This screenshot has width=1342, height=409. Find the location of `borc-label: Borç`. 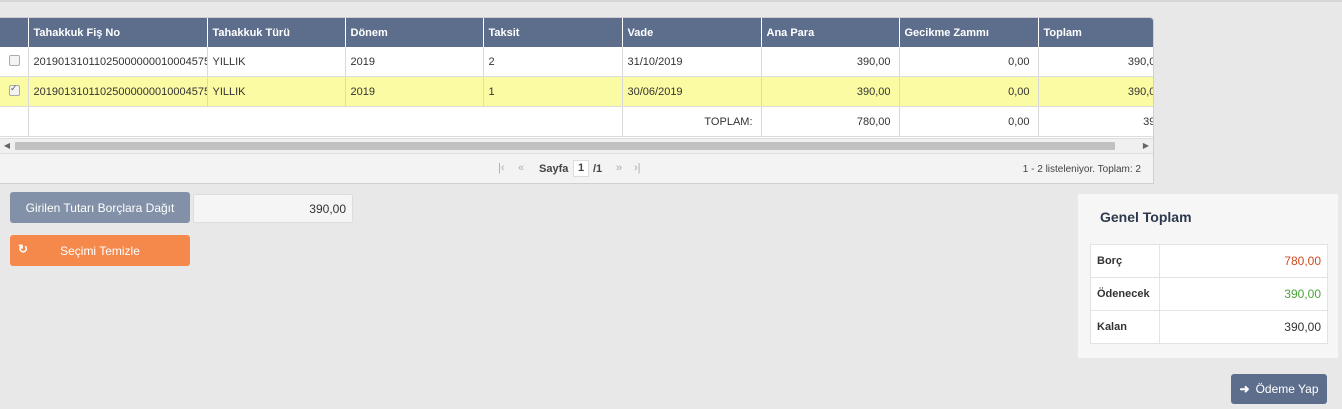

borc-label: Borç is located at coordinates (1125, 261).